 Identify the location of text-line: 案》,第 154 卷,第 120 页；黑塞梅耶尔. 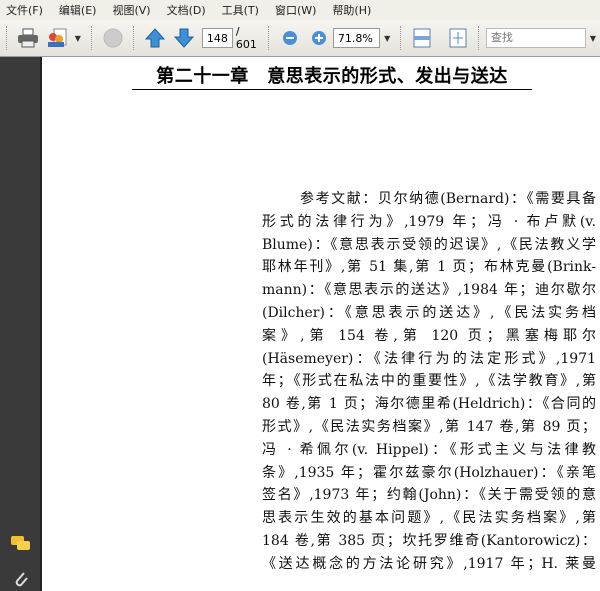
(429, 335).